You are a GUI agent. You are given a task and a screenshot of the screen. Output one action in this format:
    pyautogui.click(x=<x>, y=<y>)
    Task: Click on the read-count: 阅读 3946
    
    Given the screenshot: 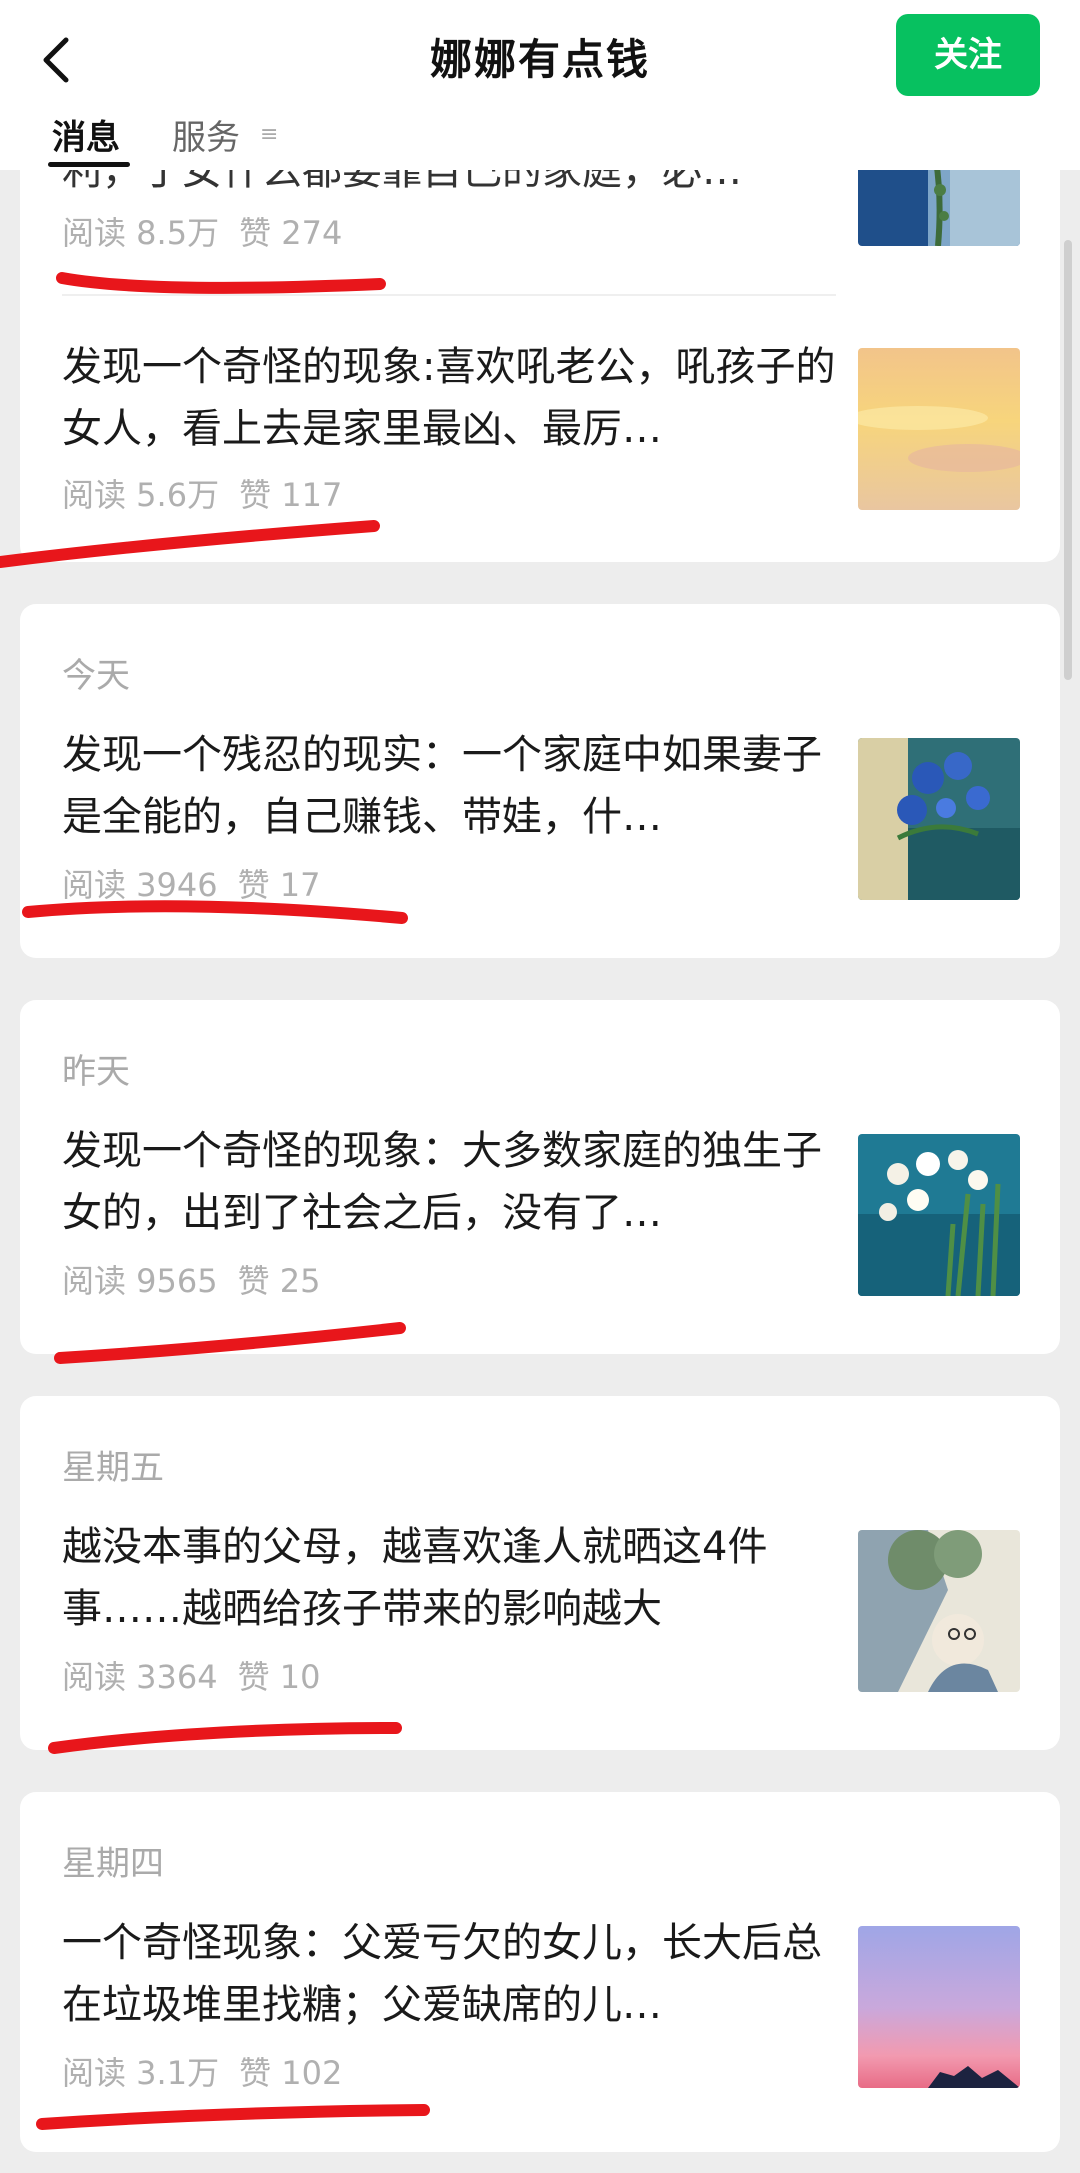 What is the action you would take?
    pyautogui.click(x=140, y=885)
    